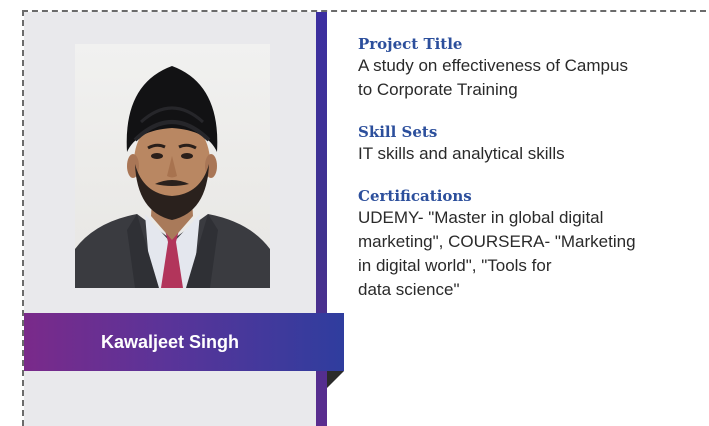  I want to click on skill-sets-line: IT skills and analytical skills, so click(461, 153).